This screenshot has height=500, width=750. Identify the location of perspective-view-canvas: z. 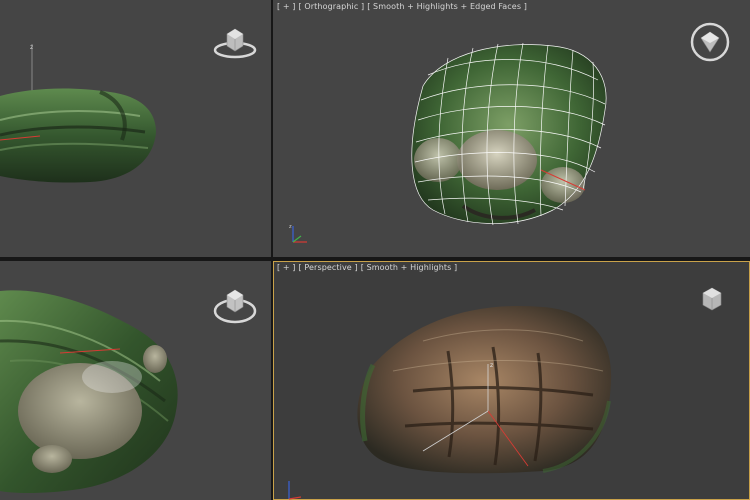
(484, 389).